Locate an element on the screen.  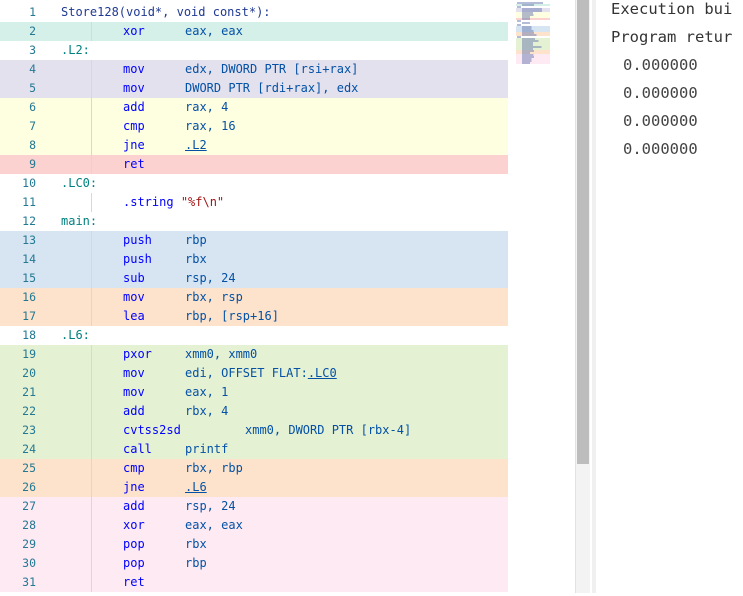
code-line: 8 jne .L2 is located at coordinates (254, 145).